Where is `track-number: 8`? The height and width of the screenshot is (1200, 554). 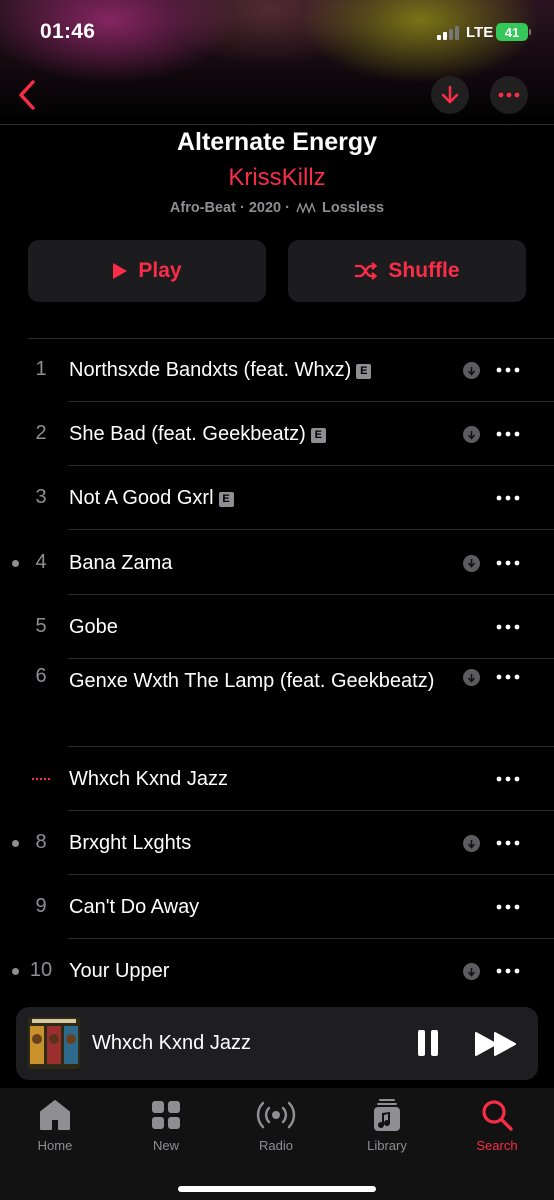
track-number: 8 is located at coordinates (41, 842).